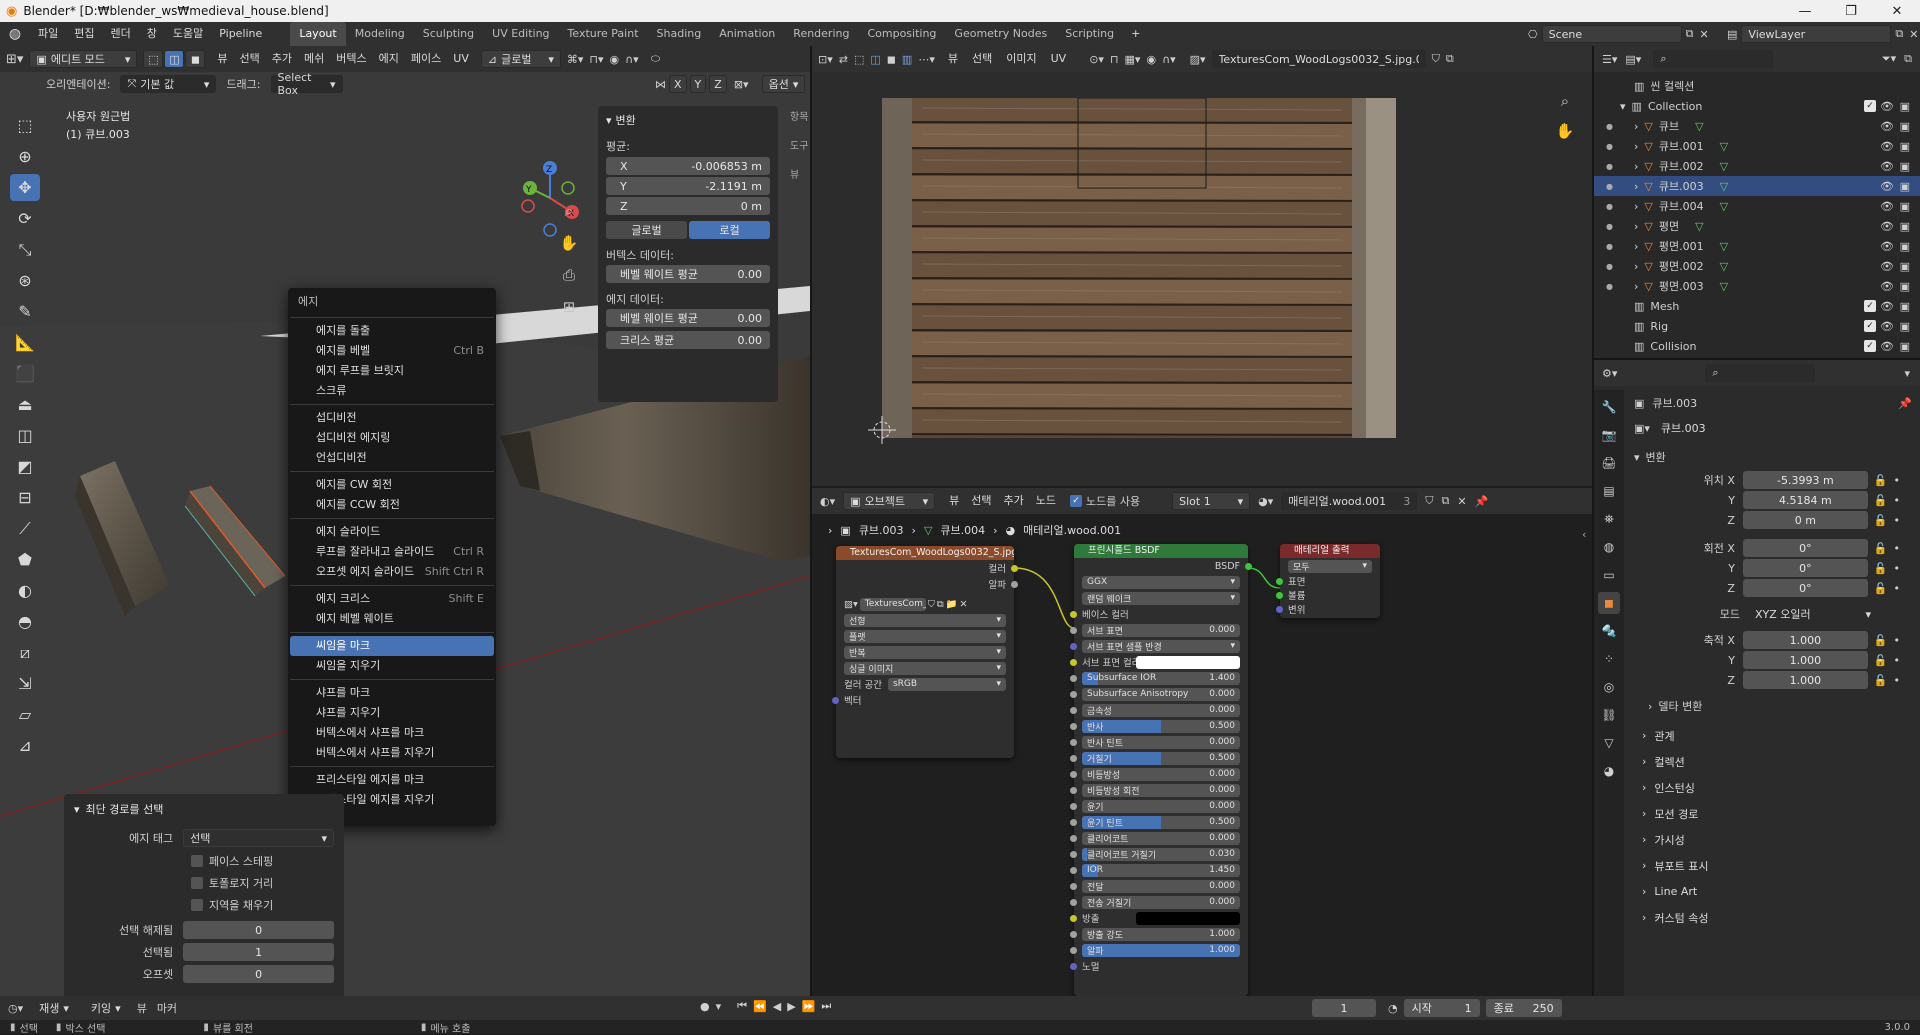 This screenshot has width=1920, height=1035. I want to click on properties-options-icon: ▾, so click(1907, 373).